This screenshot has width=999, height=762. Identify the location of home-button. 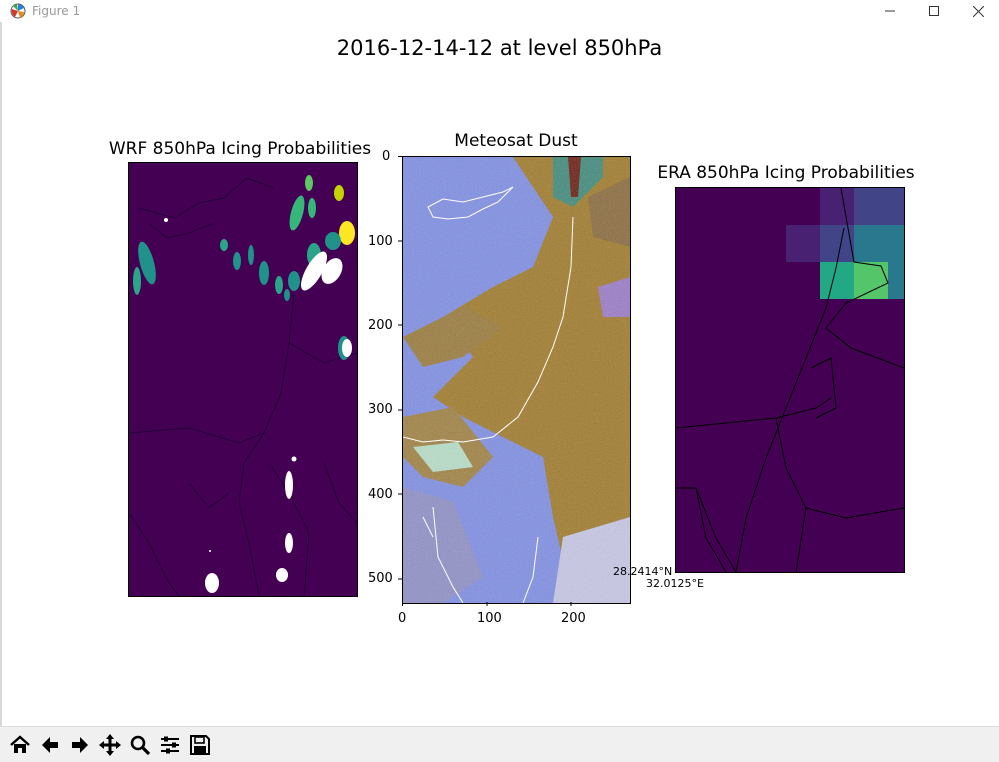
(20, 745).